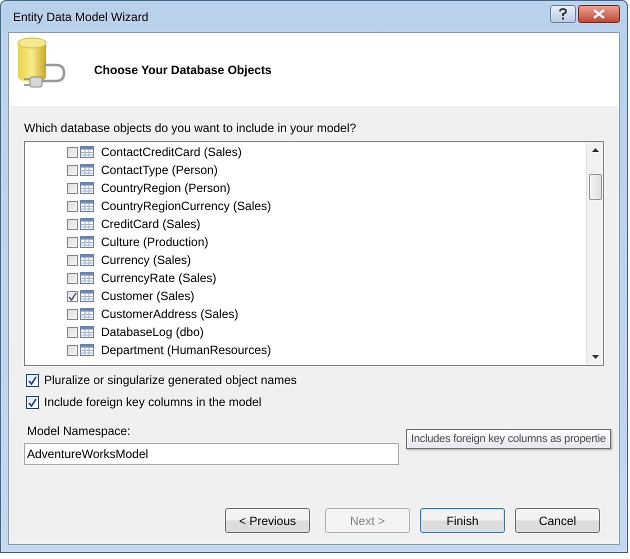 The width and height of the screenshot is (630, 559). I want to click on help-icon, so click(563, 14).